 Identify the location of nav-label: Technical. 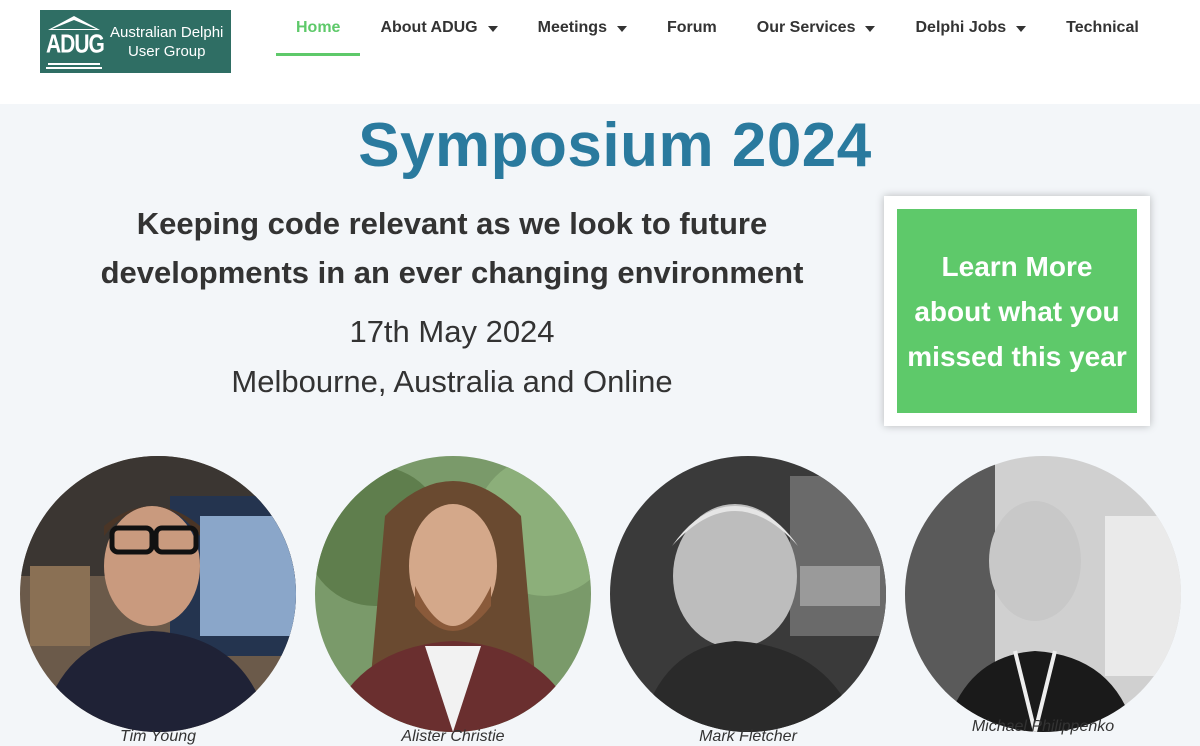
(1102, 27).